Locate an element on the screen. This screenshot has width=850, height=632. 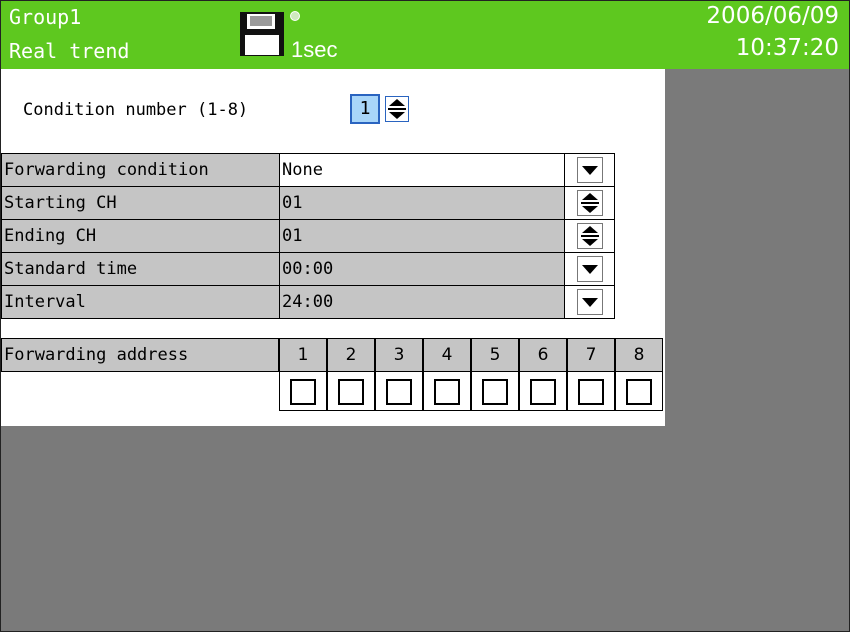
address-column-header: 2 is located at coordinates (351, 355).